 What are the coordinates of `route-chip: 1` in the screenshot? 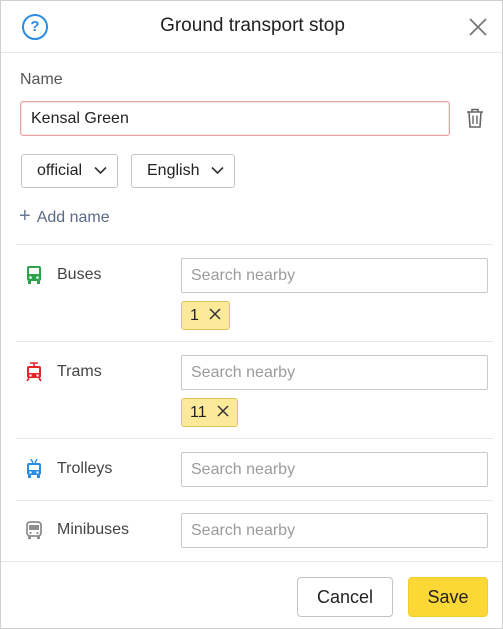 It's located at (206, 315).